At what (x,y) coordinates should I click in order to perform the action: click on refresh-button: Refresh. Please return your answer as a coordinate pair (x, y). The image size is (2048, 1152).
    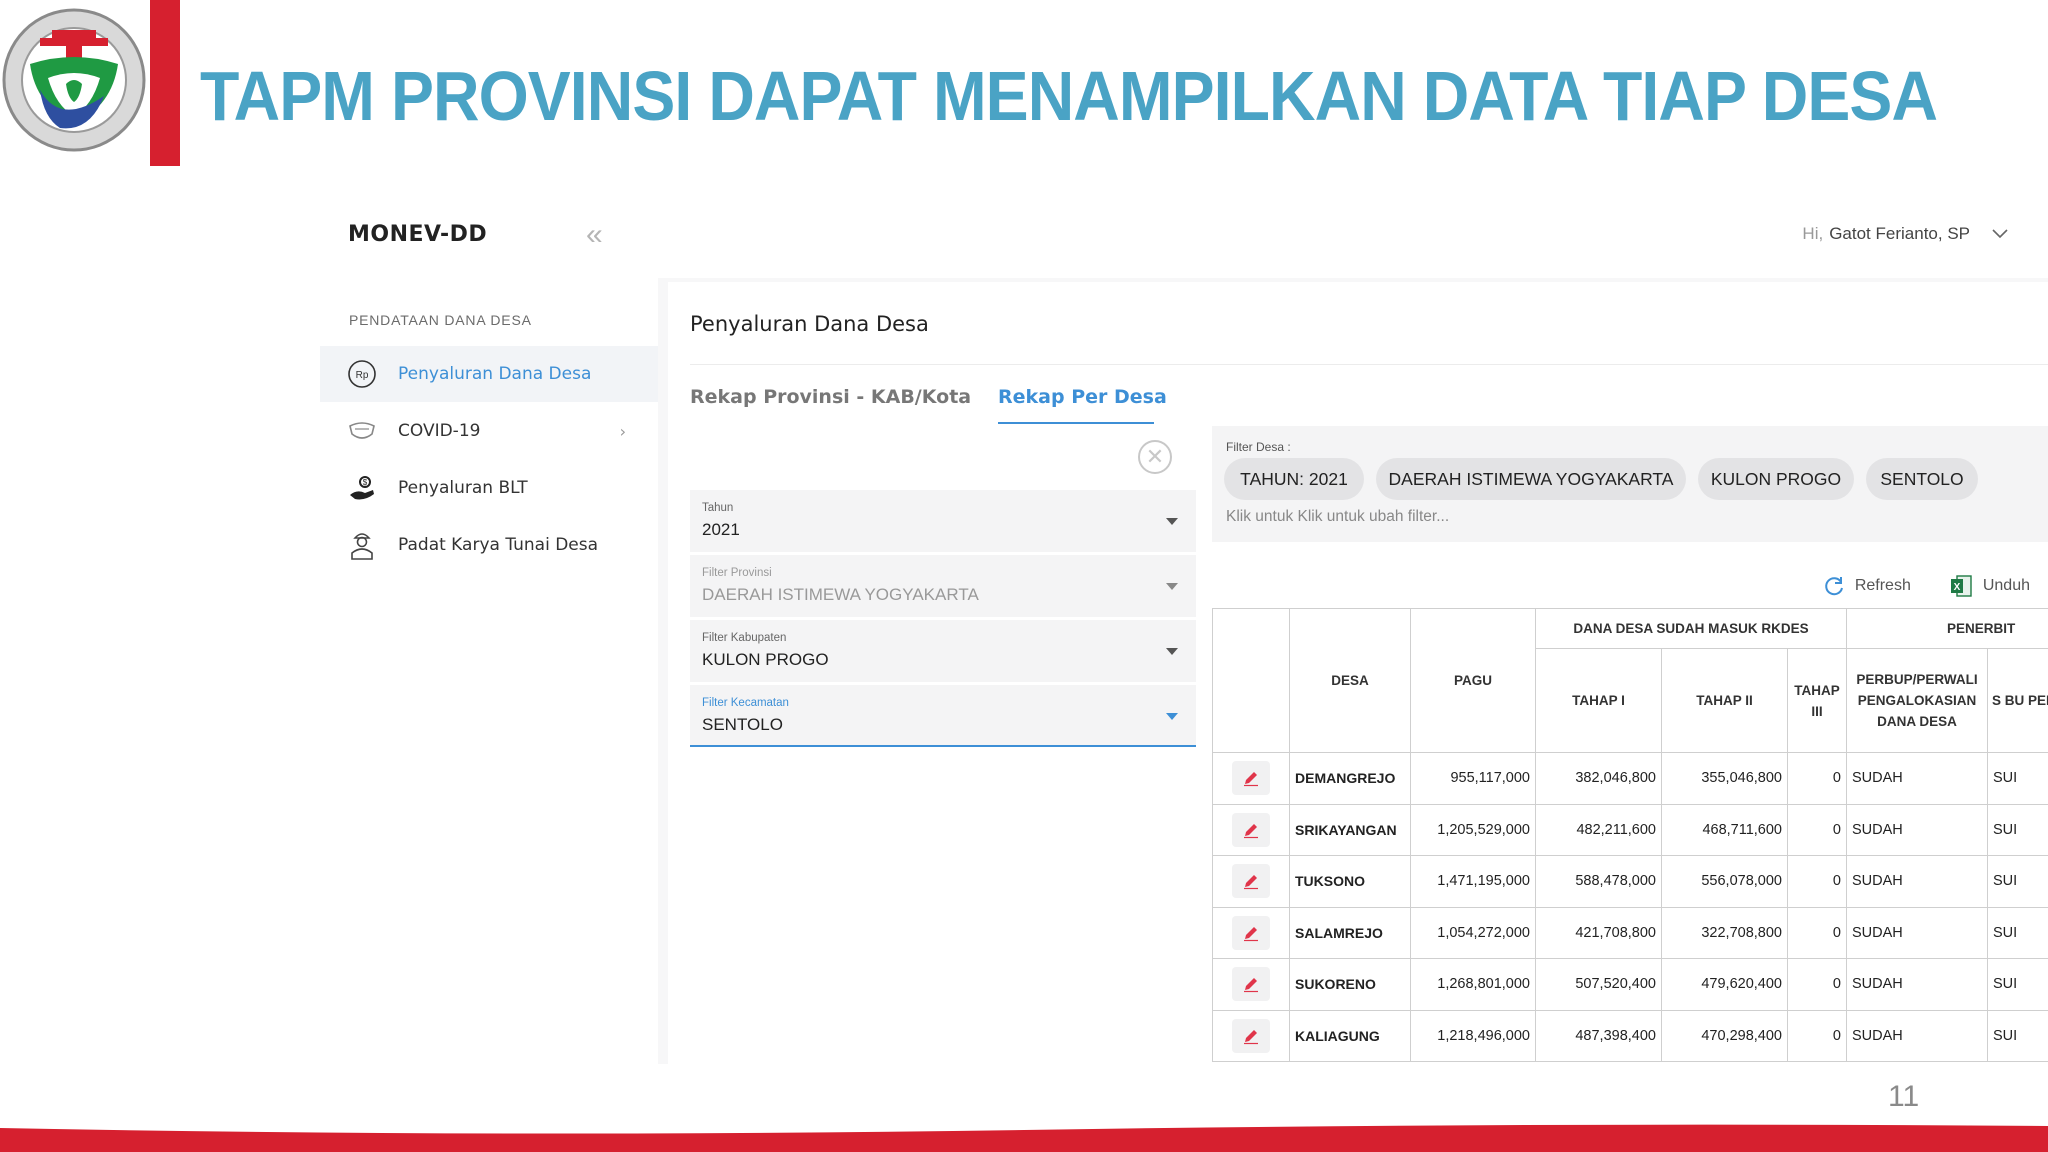
    Looking at the image, I should click on (1867, 586).